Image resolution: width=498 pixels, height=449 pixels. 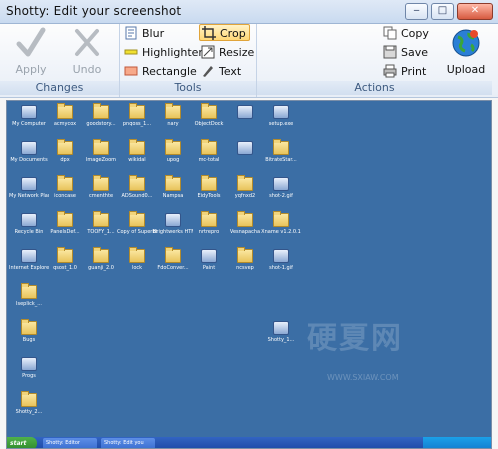 I want to click on upload-label: Upload, so click(x=466, y=69).